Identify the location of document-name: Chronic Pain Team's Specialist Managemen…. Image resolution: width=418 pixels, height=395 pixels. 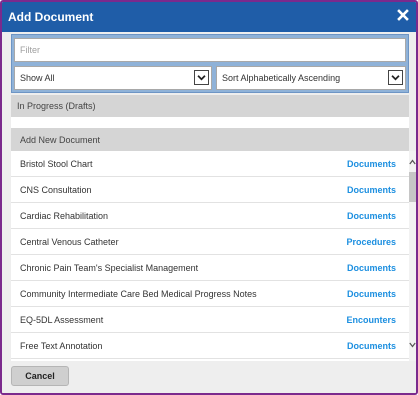
(109, 268).